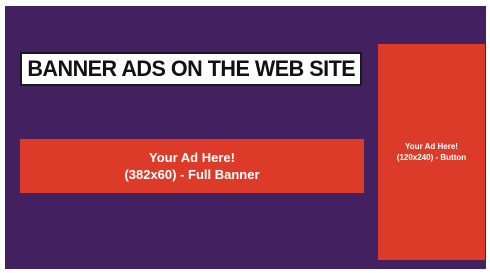 This screenshot has height=273, width=490. Describe the element at coordinates (431, 157) in the screenshot. I see `button-ad-line2: (120x240) - Button` at that location.